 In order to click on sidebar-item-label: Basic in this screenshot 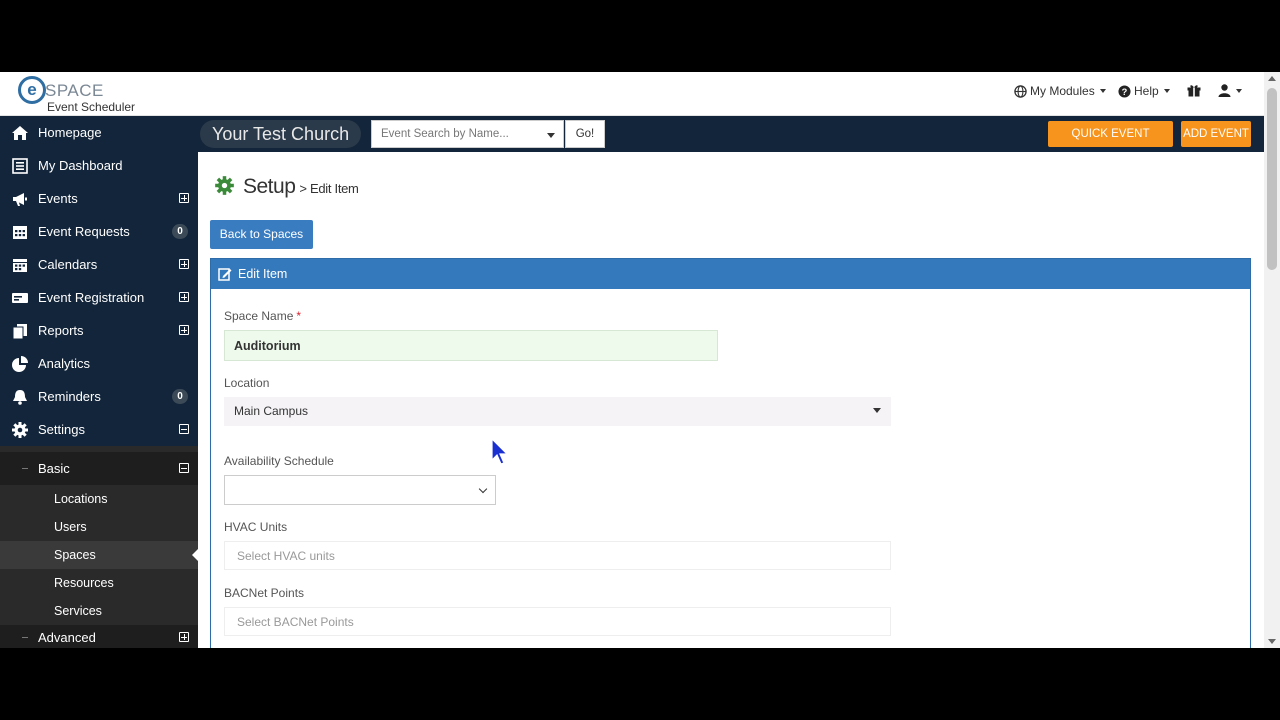, I will do `click(54, 468)`.